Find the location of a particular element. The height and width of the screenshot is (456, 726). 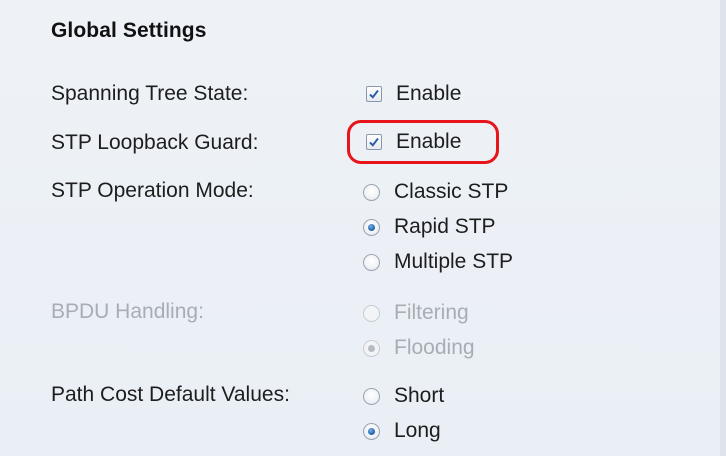

operation-mode-radio-classic is located at coordinates (371, 192).